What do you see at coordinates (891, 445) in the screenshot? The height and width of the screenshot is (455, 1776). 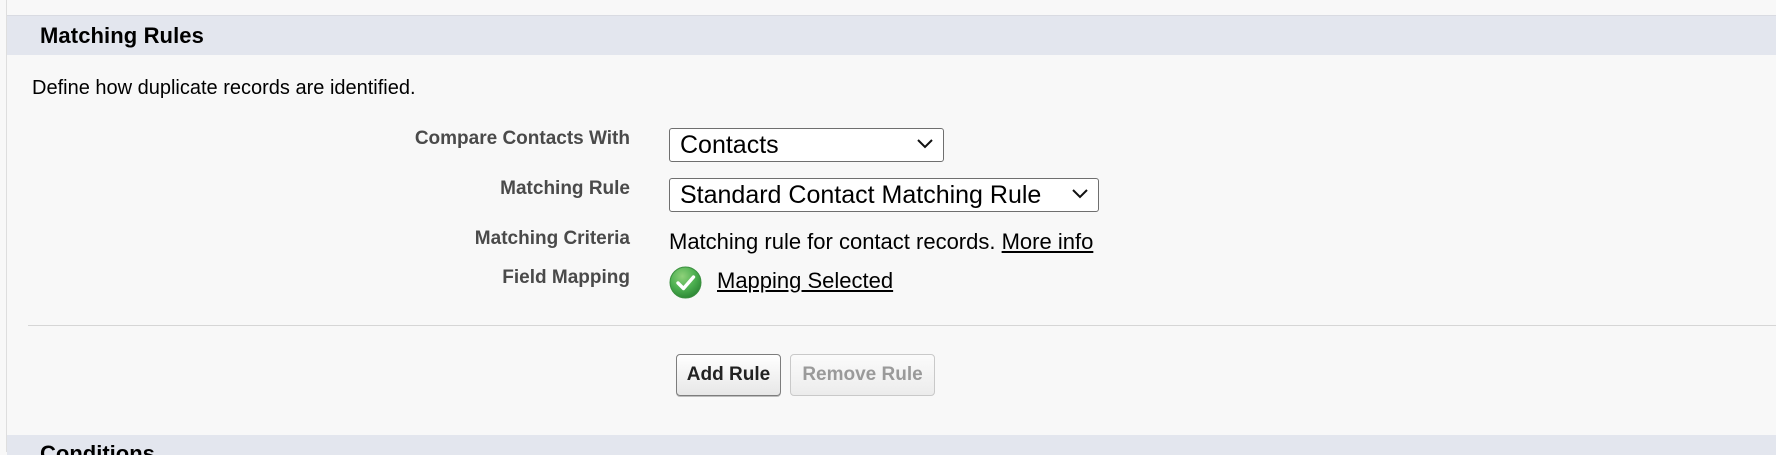 I see `conditions-header: Conditions` at bounding box center [891, 445].